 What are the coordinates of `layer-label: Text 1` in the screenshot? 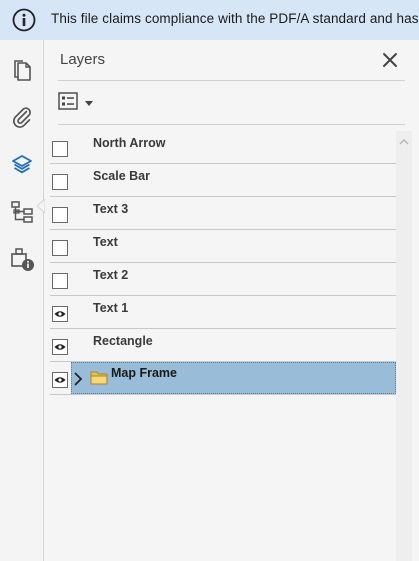 It's located at (111, 308).